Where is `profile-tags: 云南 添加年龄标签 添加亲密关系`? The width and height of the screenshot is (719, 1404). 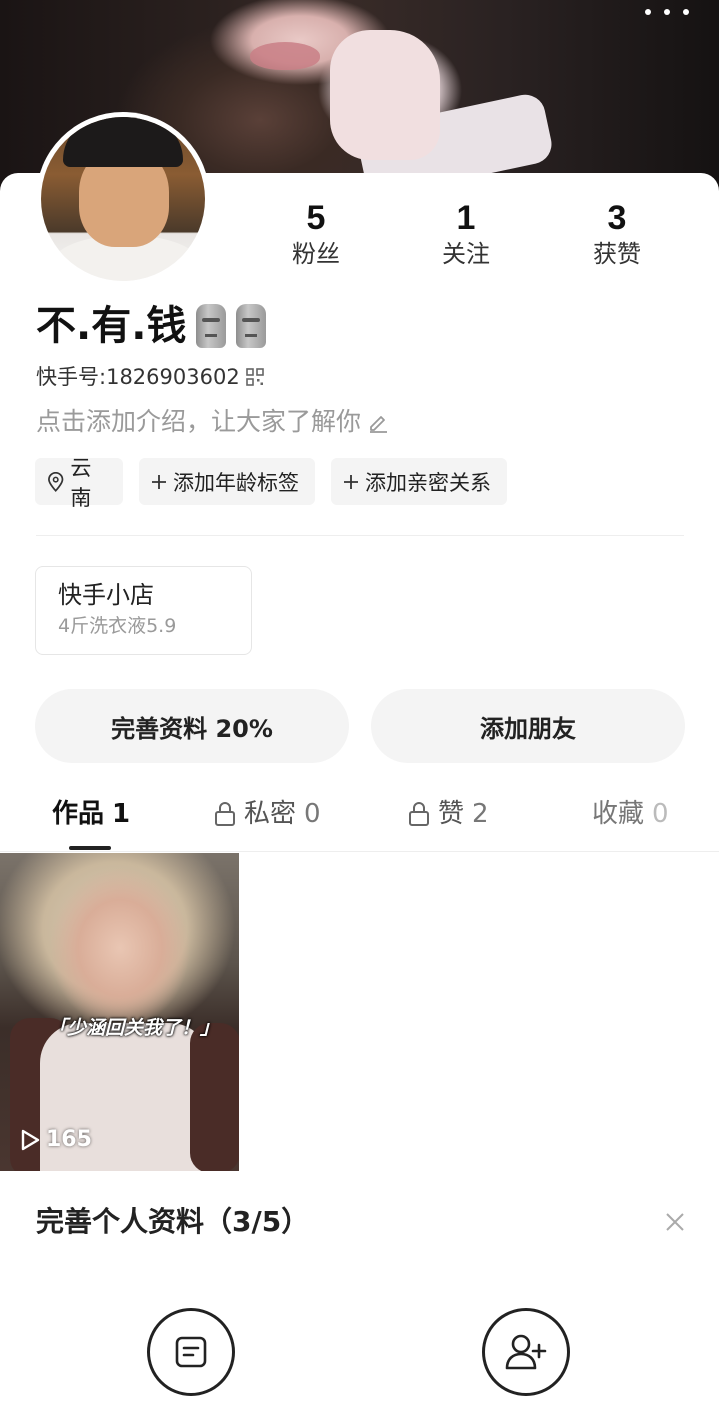
profile-tags: 云南 添加年龄标签 添加亲密关系 is located at coordinates (271, 483).